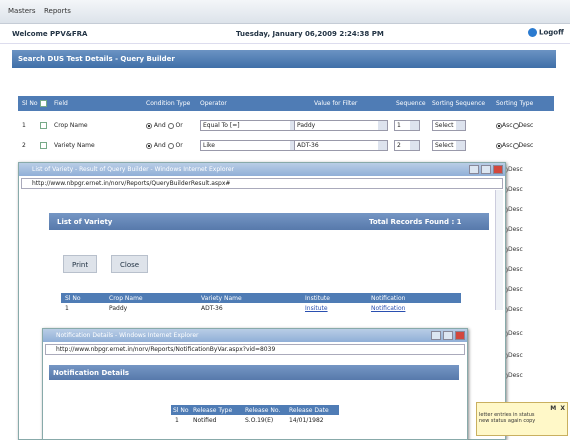 The width and height of the screenshot is (570, 440). I want to click on sequence-select: 2, so click(407, 145).